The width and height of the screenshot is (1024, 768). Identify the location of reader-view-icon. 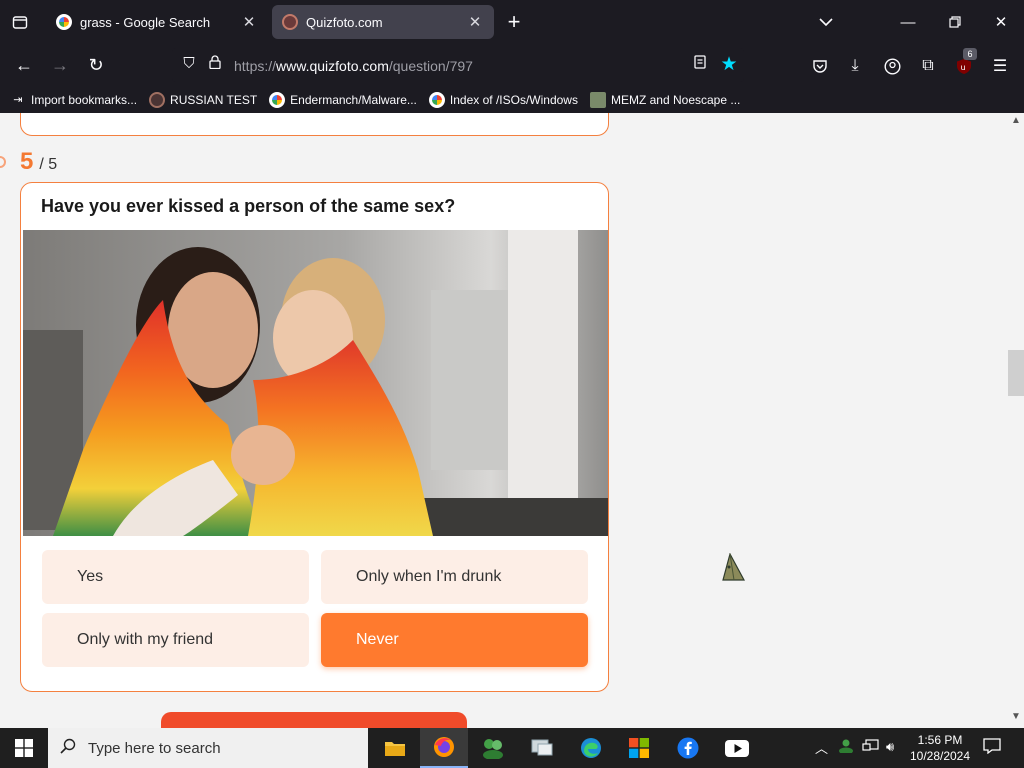
(700, 65).